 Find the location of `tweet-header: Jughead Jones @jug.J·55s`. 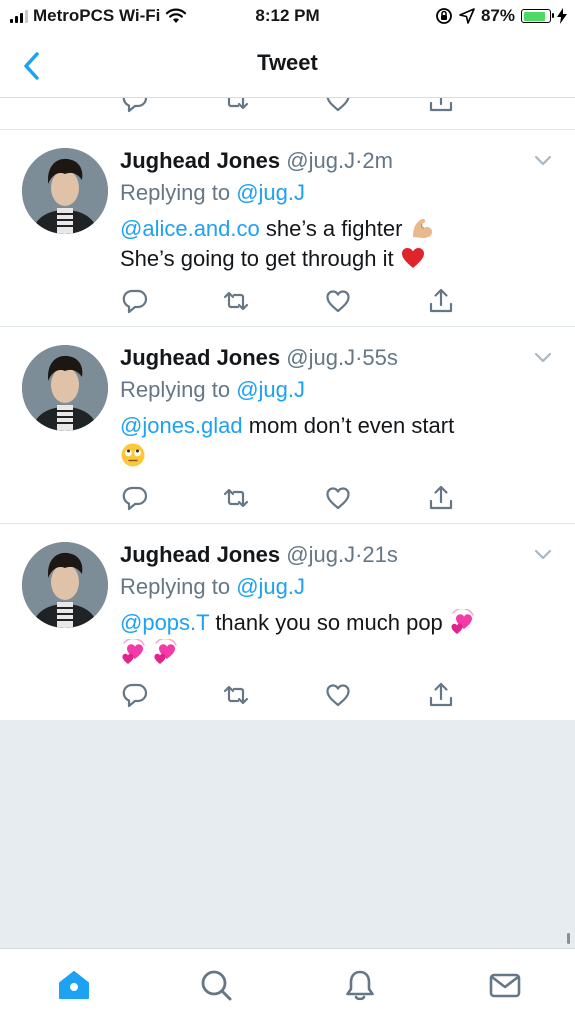

tweet-header: Jughead Jones @jug.J·55s is located at coordinates (259, 358).